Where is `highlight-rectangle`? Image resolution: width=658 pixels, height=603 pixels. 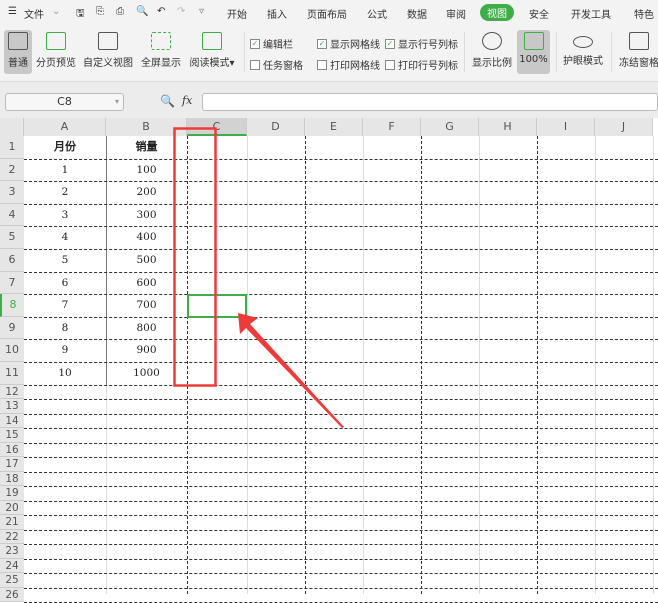
highlight-rectangle is located at coordinates (195, 257).